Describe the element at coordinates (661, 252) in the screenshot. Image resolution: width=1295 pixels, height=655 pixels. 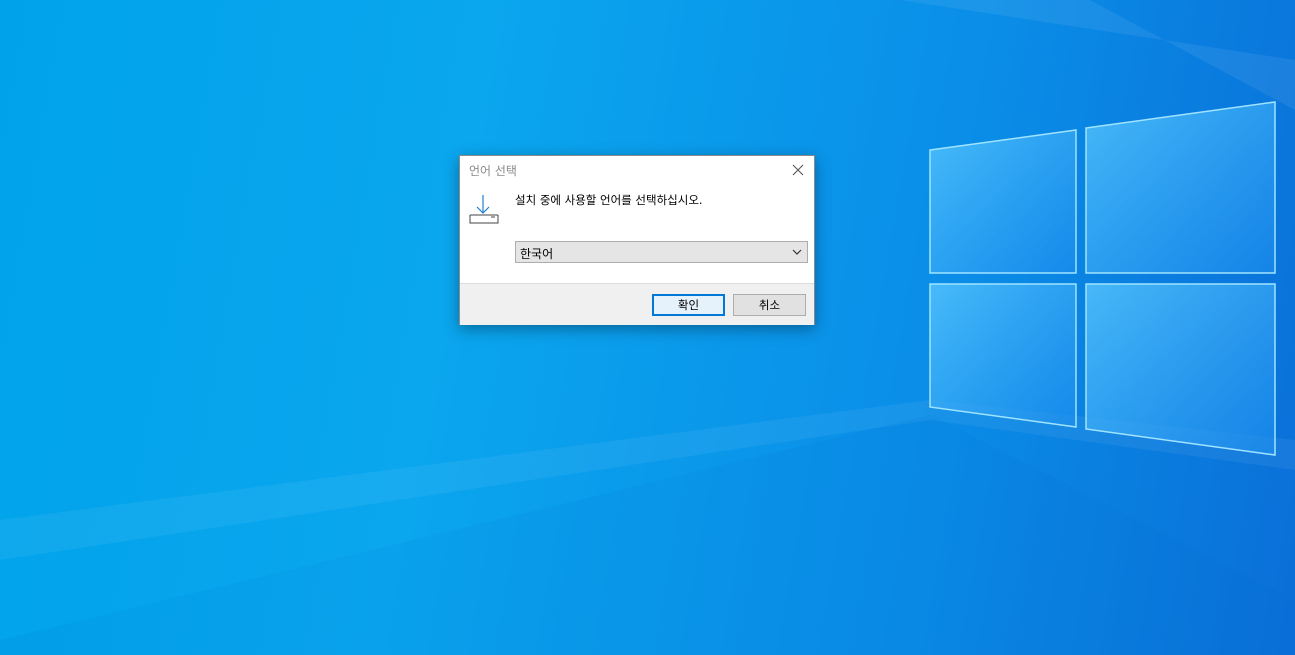
I see `language-dropdown: 한국어` at that location.